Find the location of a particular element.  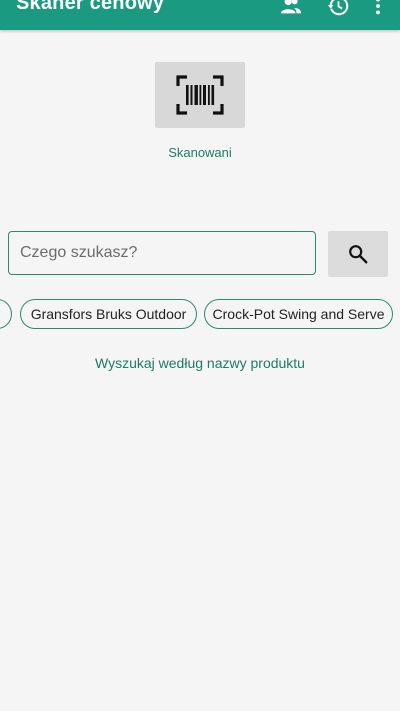

search-button is located at coordinates (358, 254).